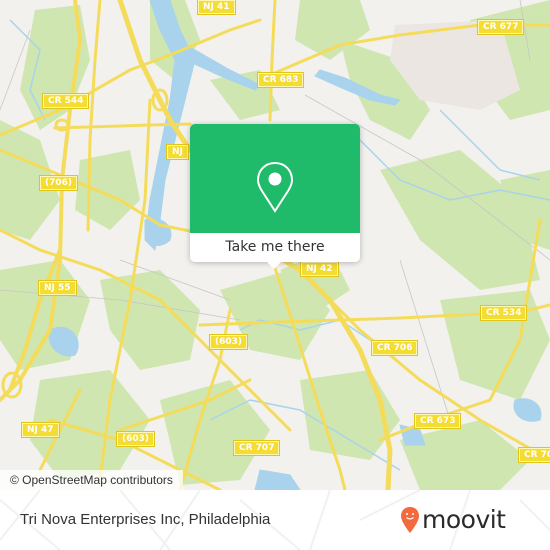 The image size is (550, 550). What do you see at coordinates (40, 430) in the screenshot?
I see `road-label-nj47: NJ 47` at bounding box center [40, 430].